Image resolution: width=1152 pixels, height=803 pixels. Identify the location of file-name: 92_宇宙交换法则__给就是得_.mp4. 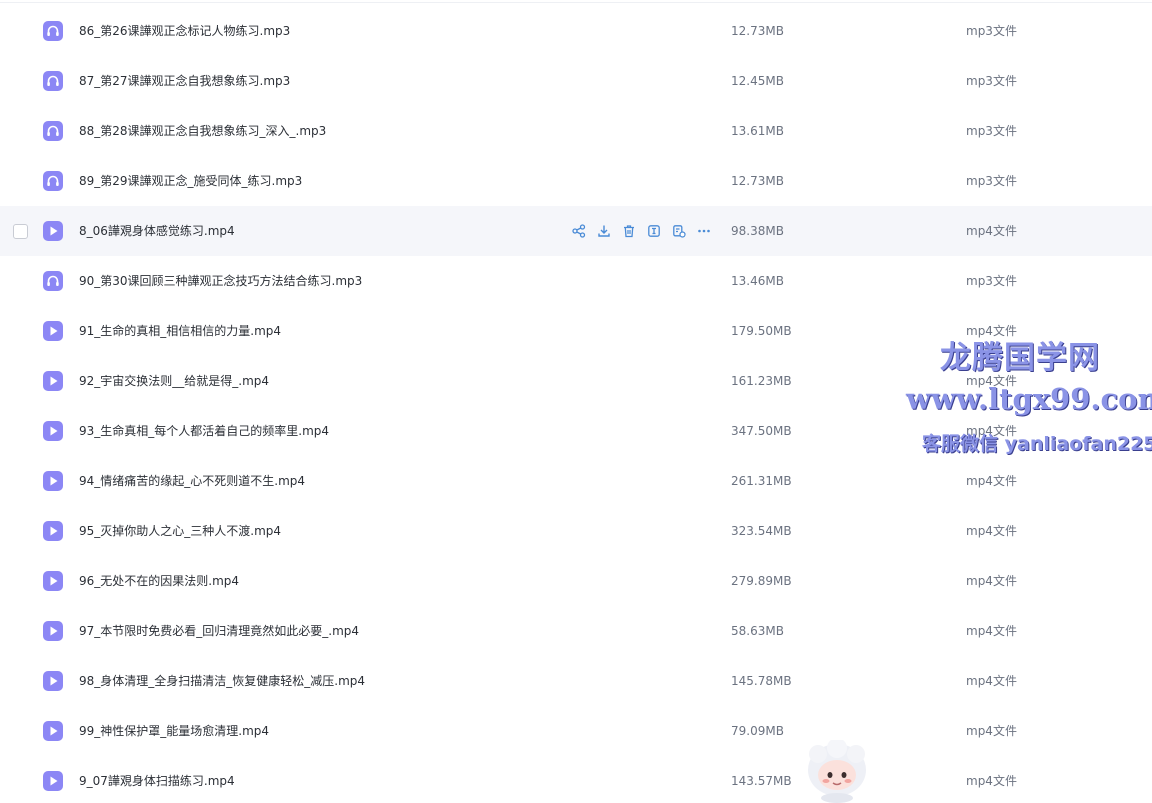
(174, 381).